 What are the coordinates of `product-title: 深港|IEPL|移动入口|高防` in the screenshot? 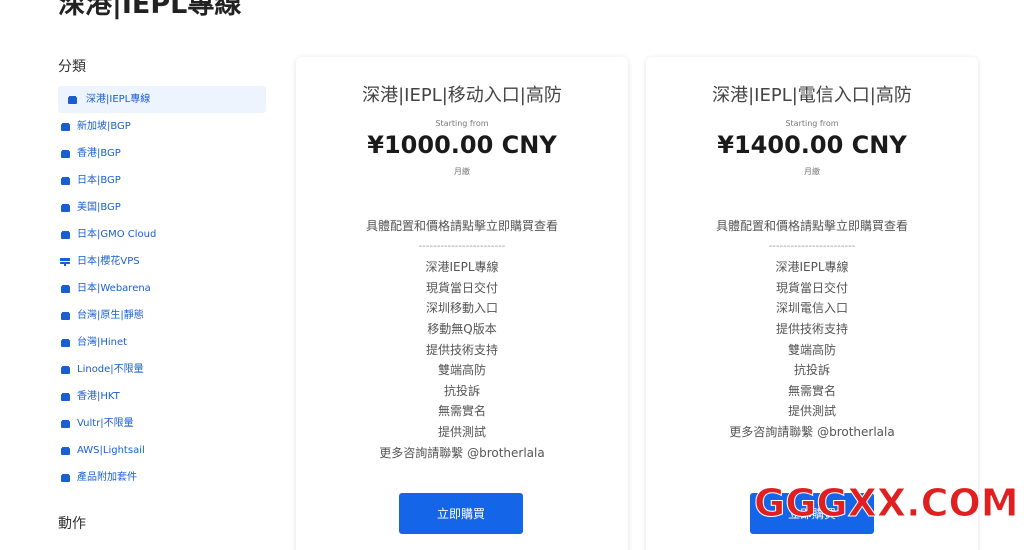 It's located at (462, 95).